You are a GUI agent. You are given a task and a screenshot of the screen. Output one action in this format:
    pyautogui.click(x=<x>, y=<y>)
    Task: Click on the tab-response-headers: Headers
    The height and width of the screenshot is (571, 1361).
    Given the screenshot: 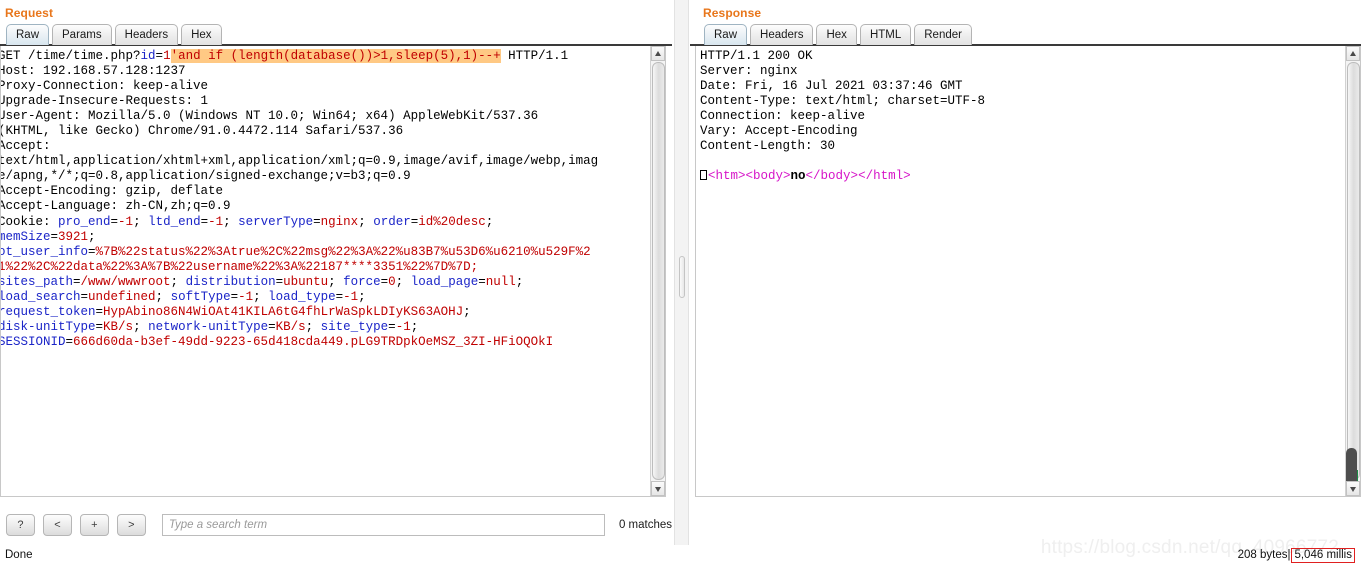 What is the action you would take?
    pyautogui.click(x=782, y=34)
    